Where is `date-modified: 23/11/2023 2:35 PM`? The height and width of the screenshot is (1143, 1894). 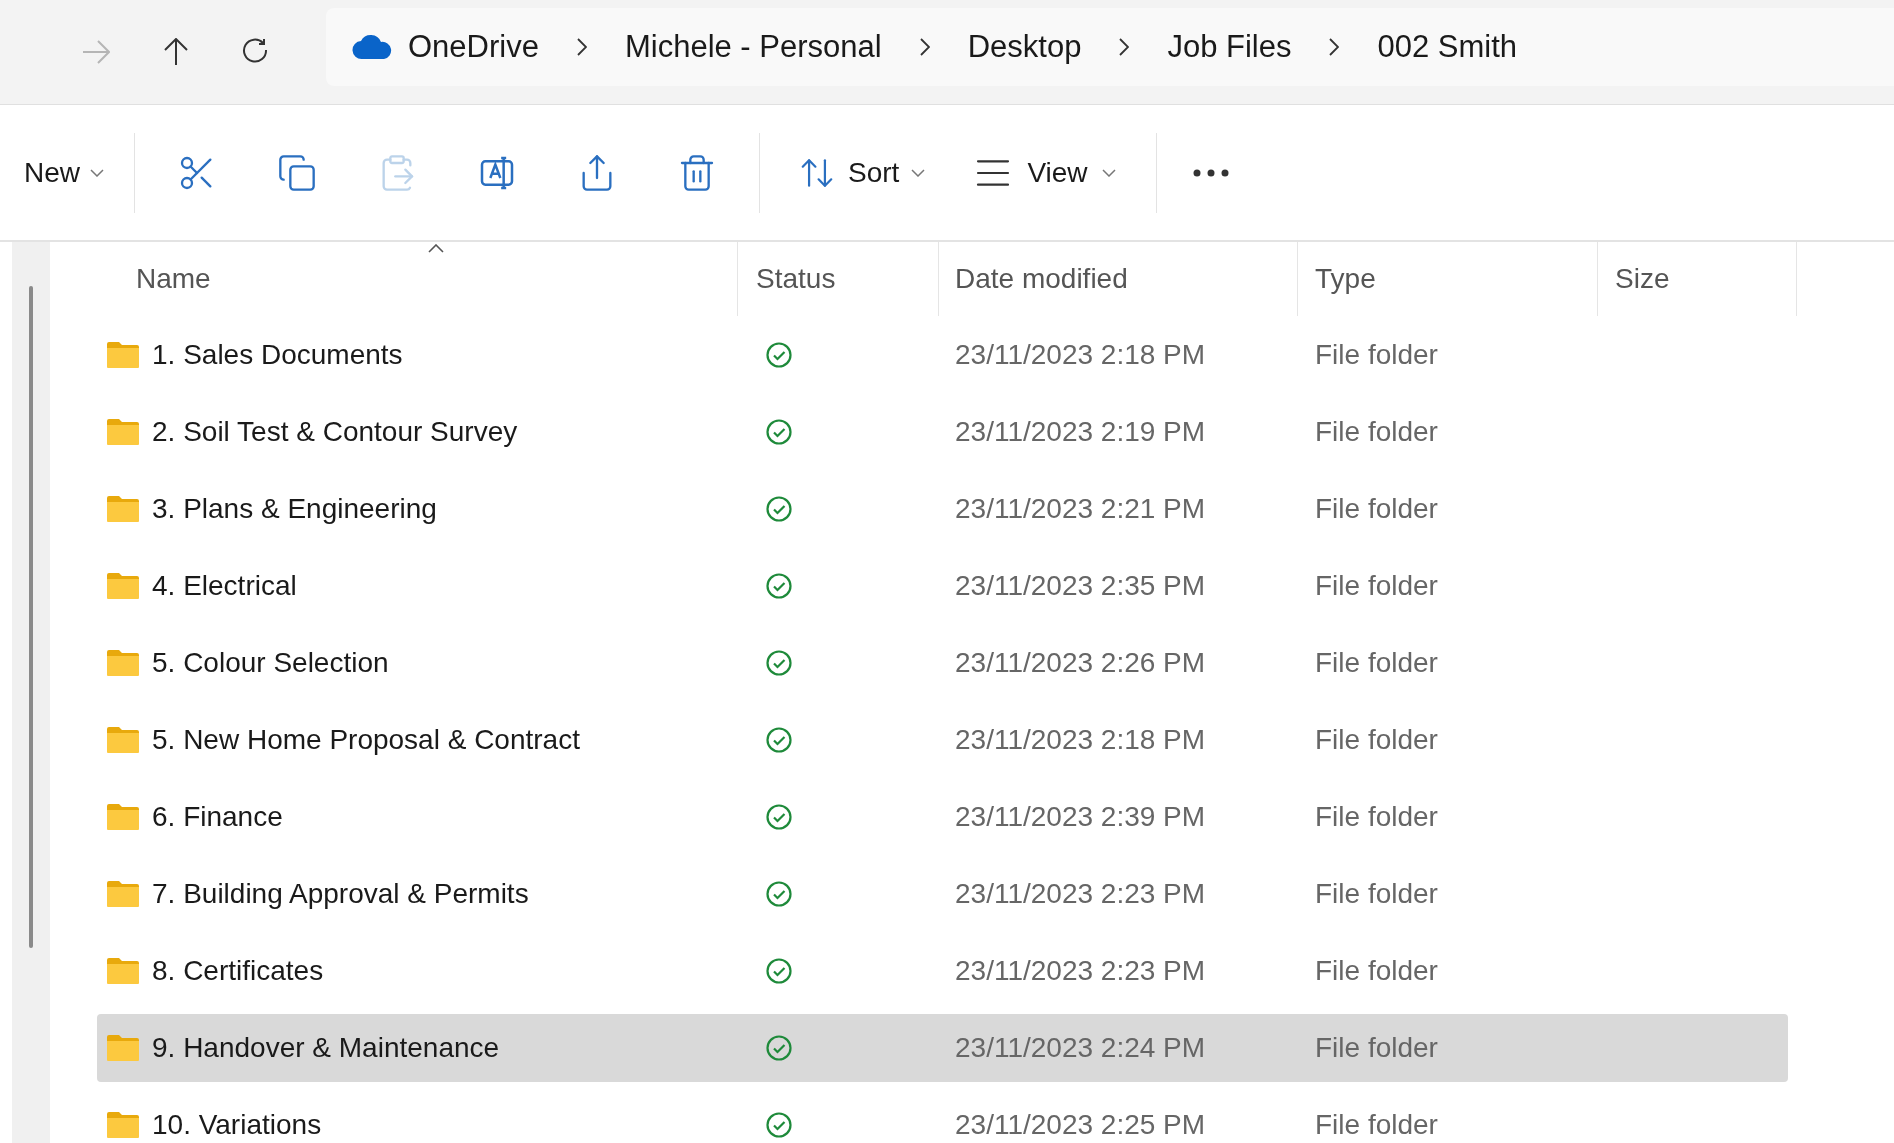 date-modified: 23/11/2023 2:35 PM is located at coordinates (1080, 585).